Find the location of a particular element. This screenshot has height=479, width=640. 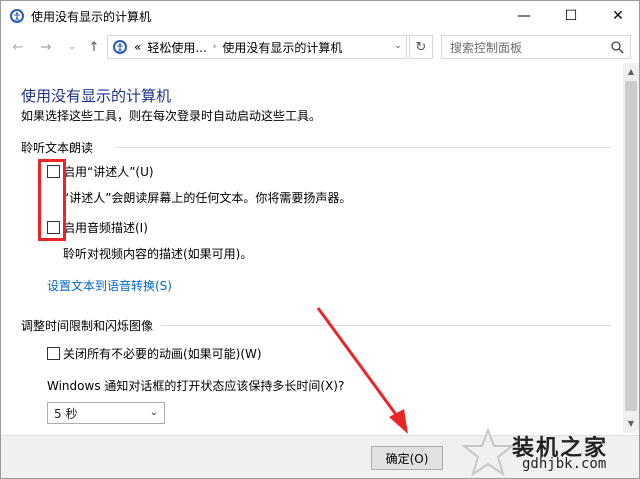

audio-description-text: 聆听对视频内容的描述(如果可用)。 is located at coordinates (158, 254).